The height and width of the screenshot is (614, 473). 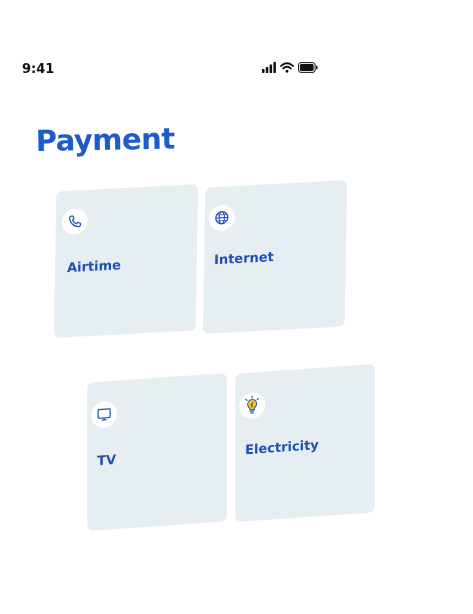 What do you see at coordinates (269, 67) in the screenshot?
I see `signal-icon` at bounding box center [269, 67].